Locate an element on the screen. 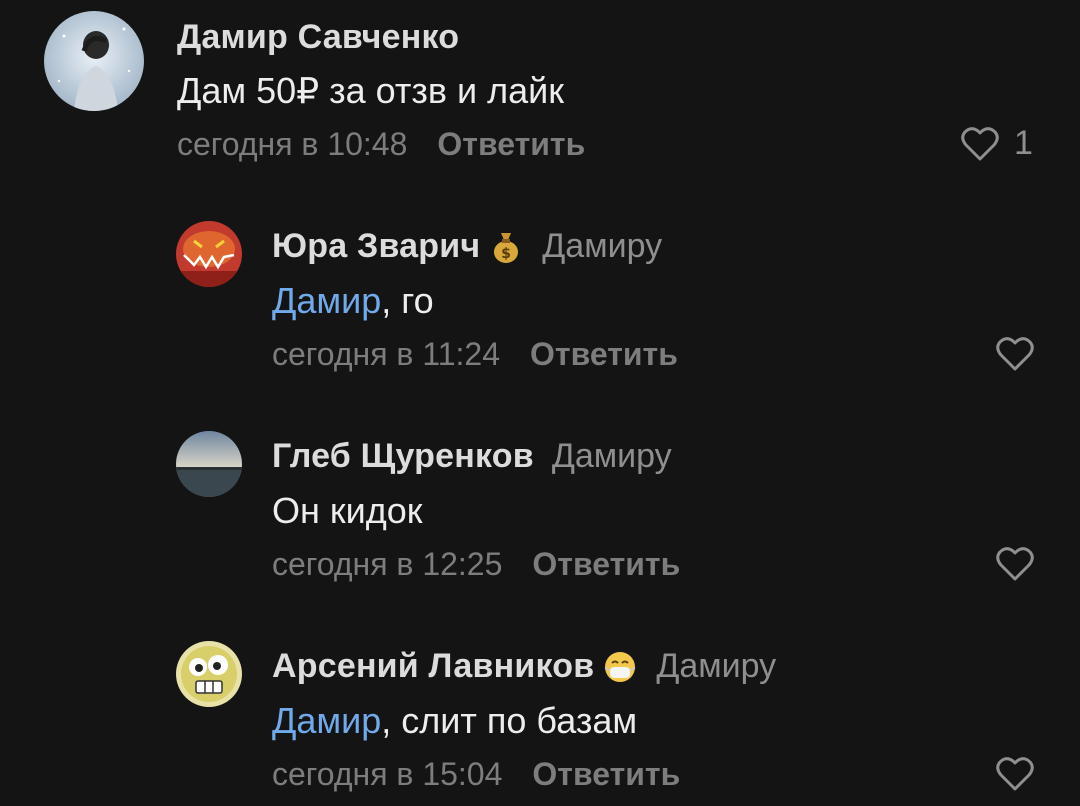 This screenshot has height=806, width=1080. comment-body: Дам 50₽ за отзв и лайк is located at coordinates (370, 90).